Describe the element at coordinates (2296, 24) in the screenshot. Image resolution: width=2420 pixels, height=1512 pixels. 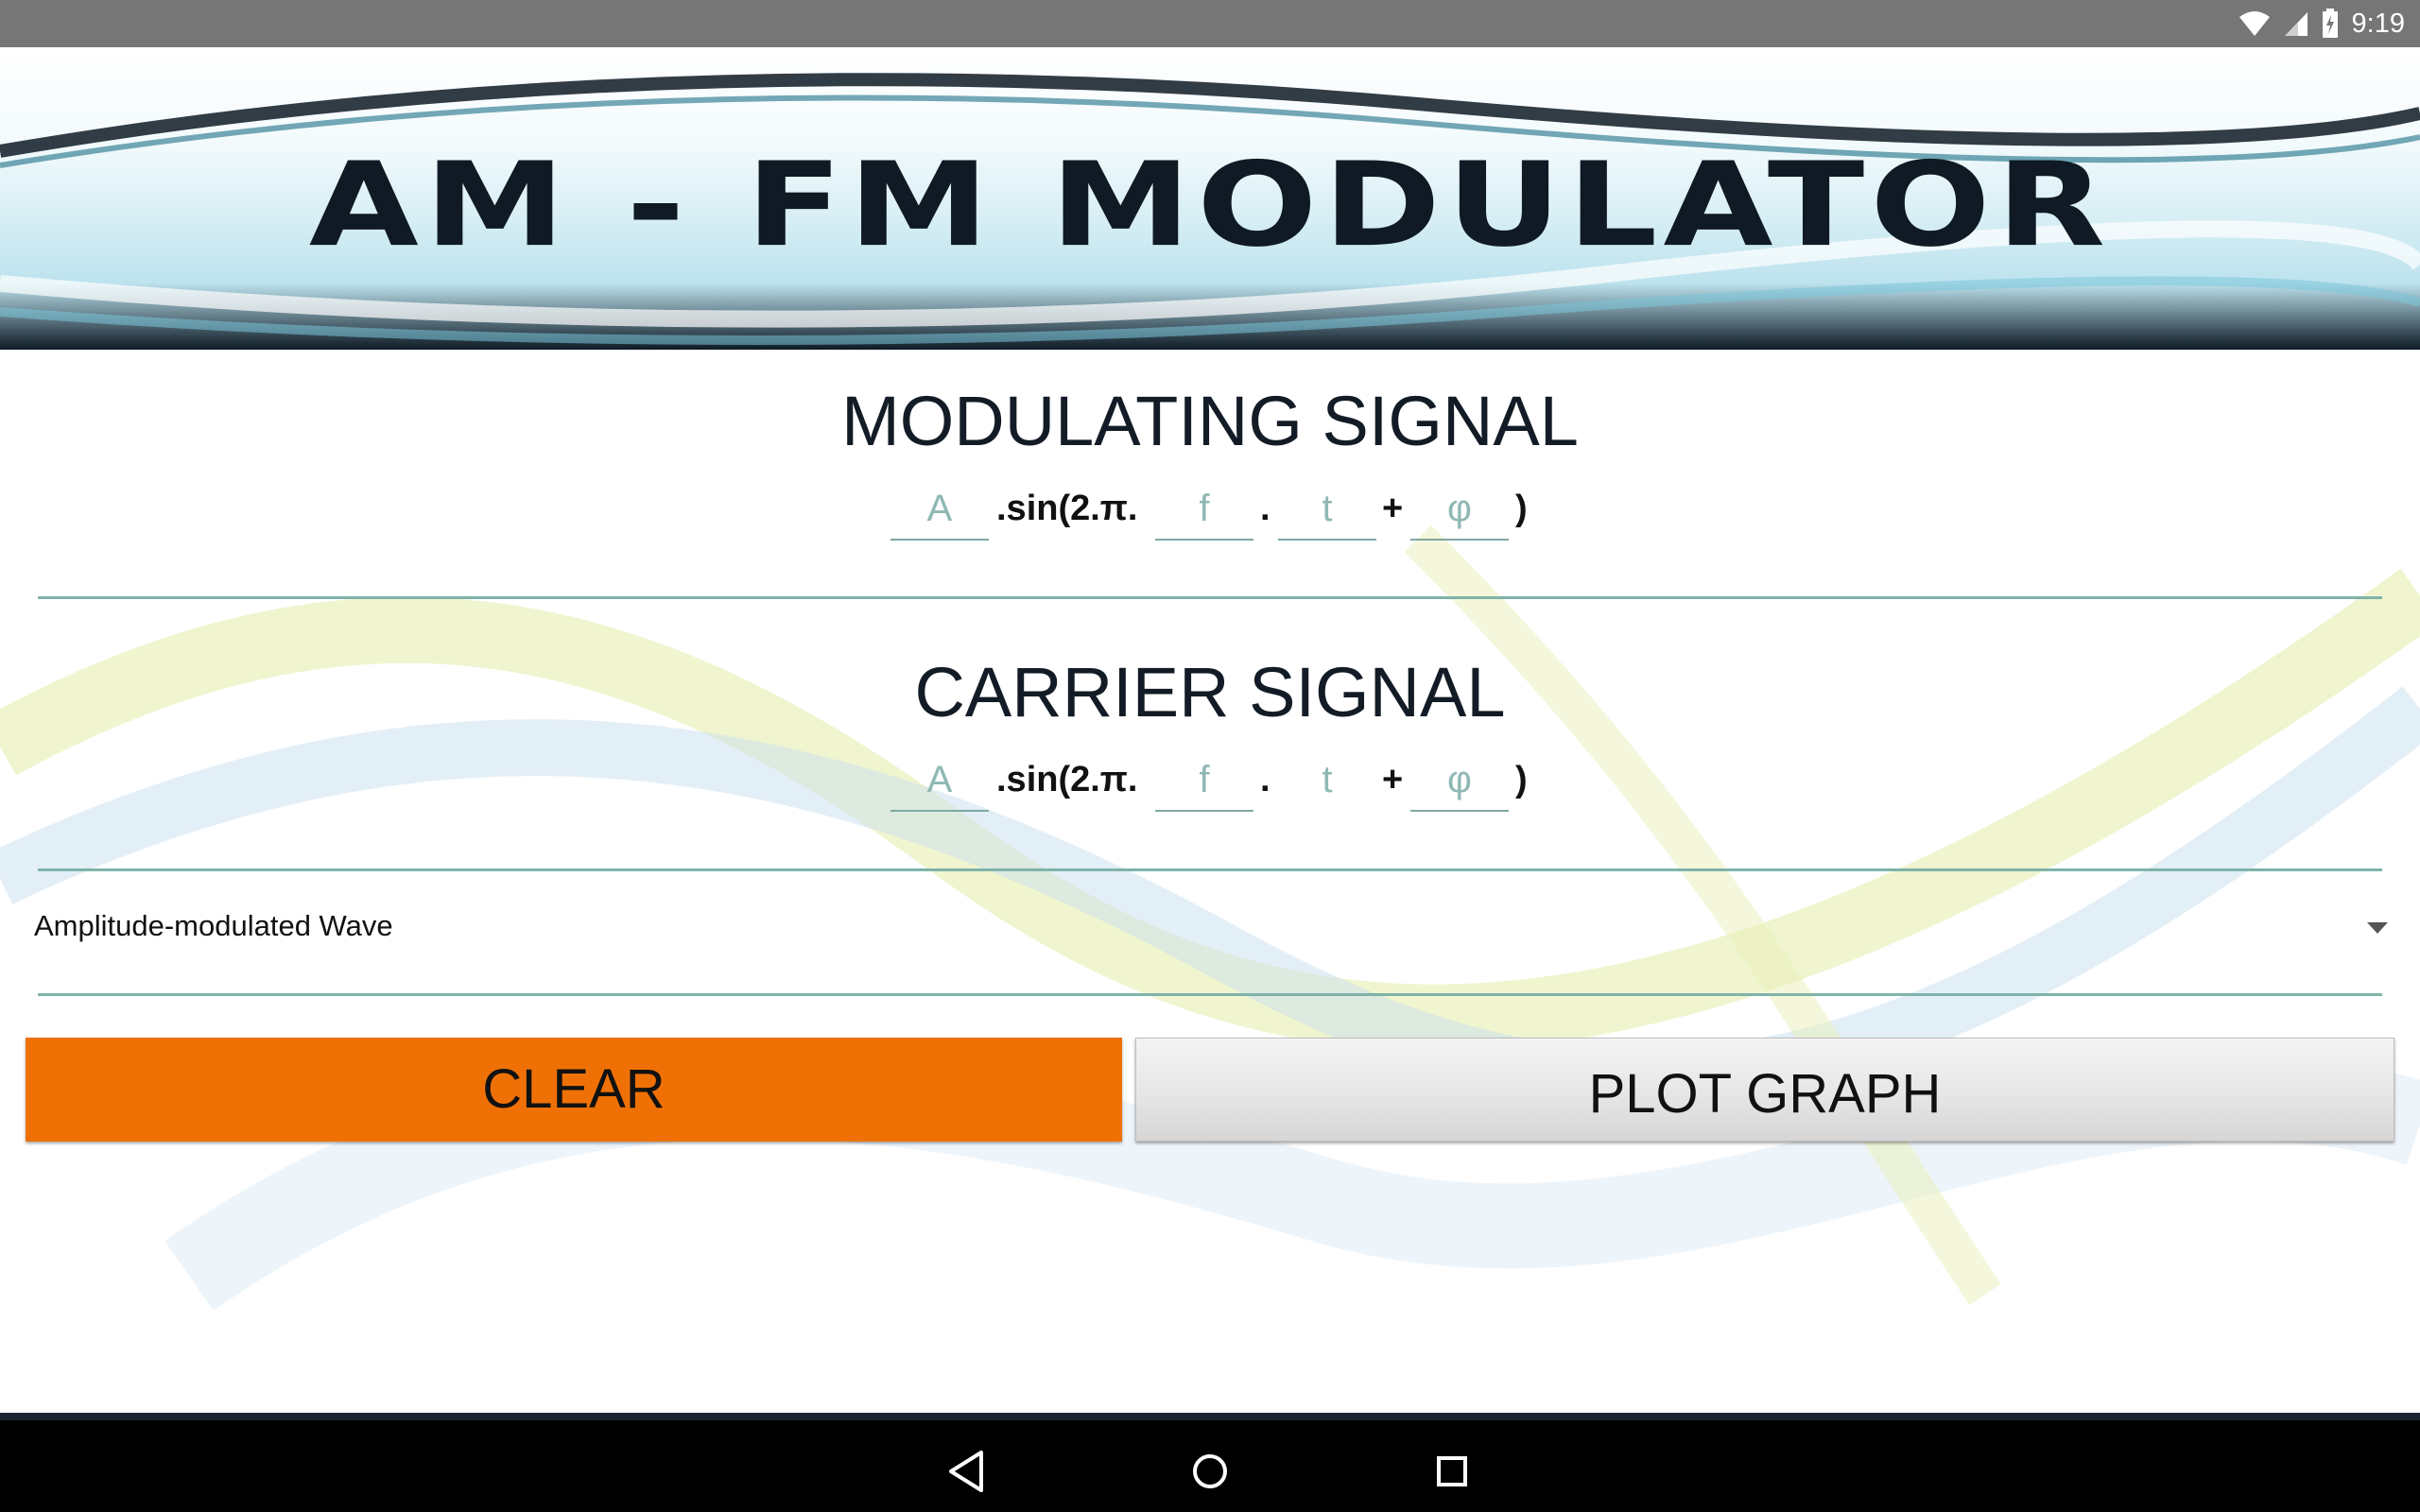
I see `cell-signal-icon` at that location.